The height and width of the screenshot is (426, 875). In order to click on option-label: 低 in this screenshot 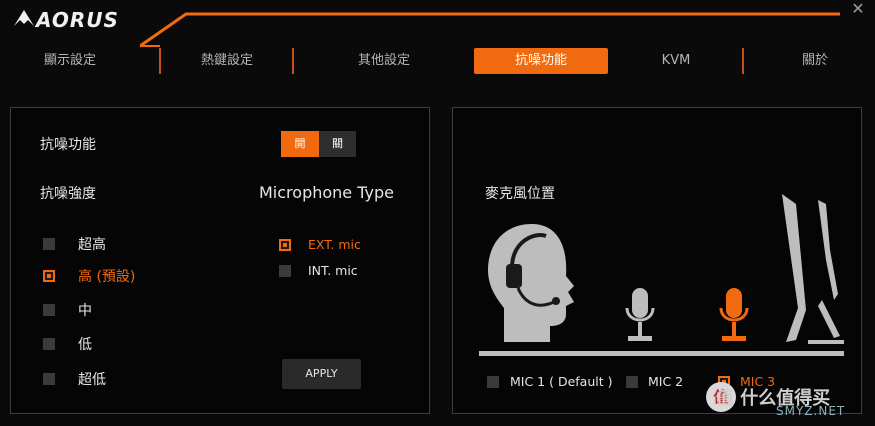, I will do `click(85, 345)`.